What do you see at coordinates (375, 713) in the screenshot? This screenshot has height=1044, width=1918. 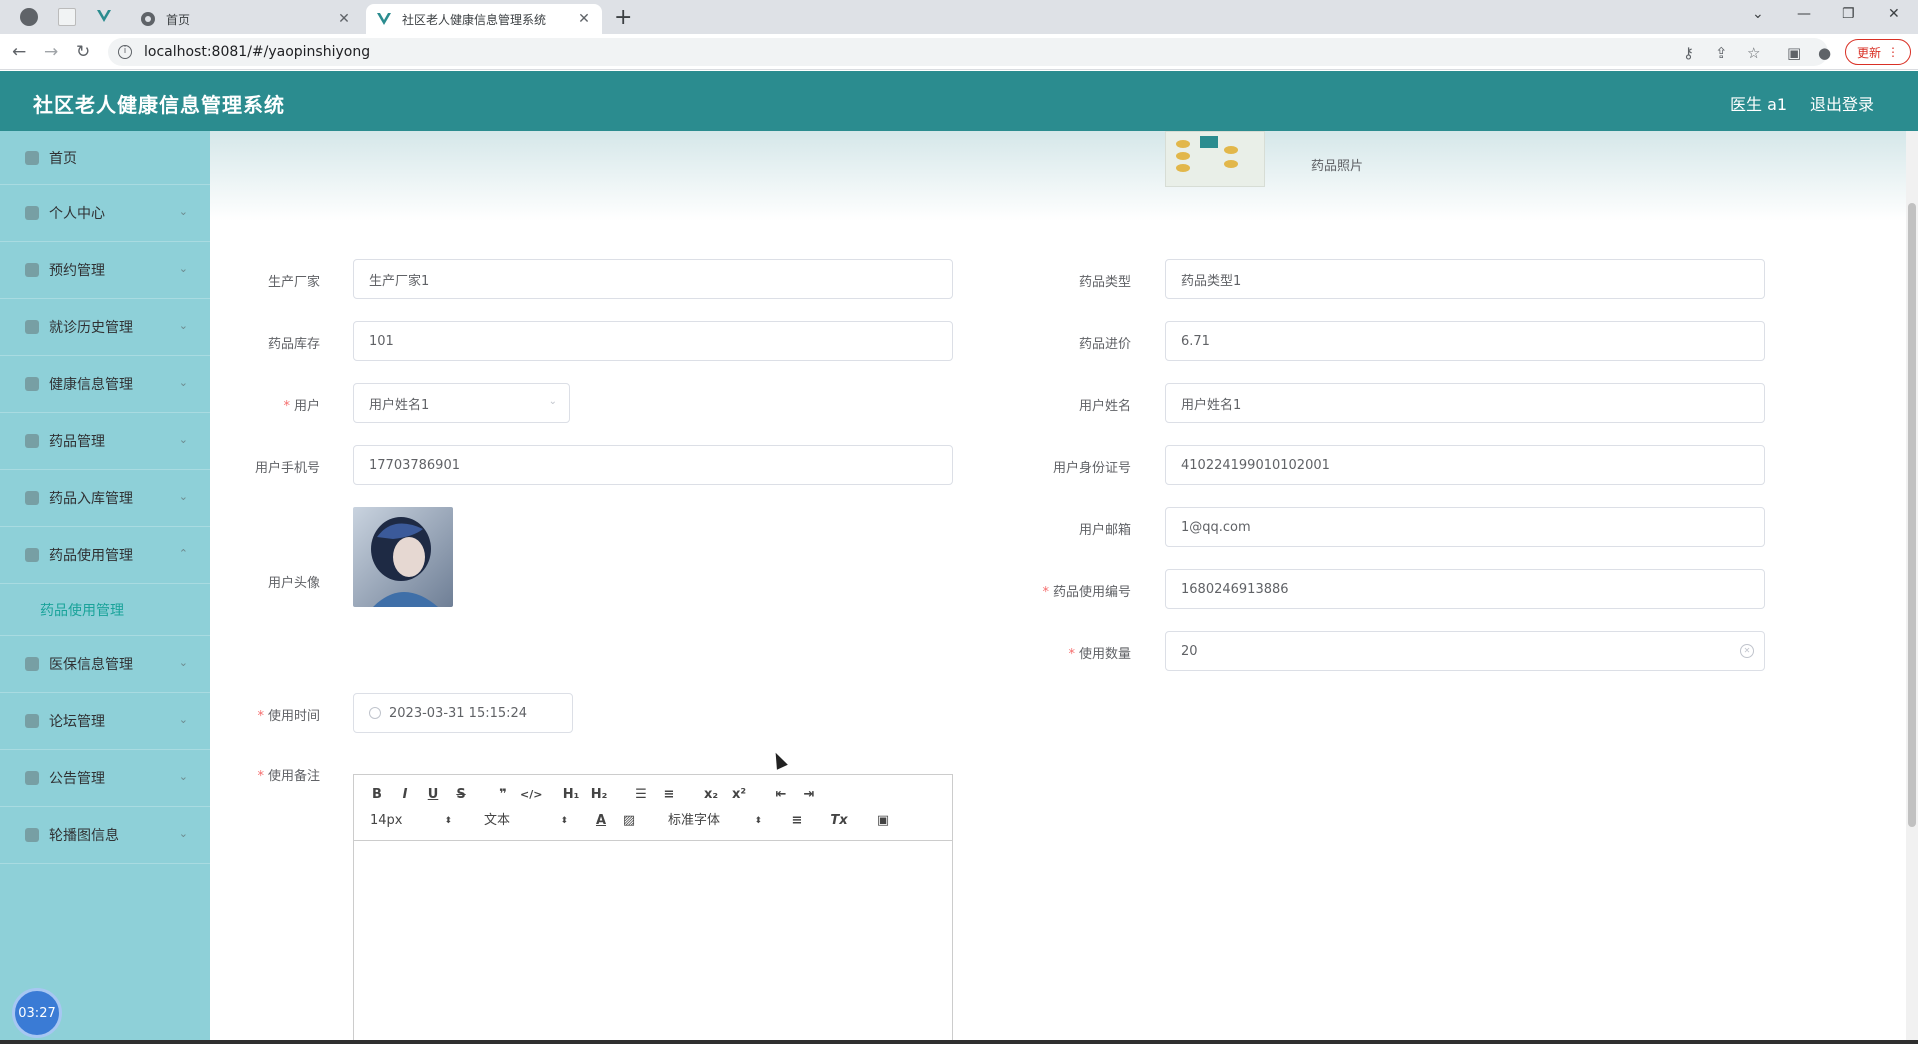 I see `clock-icon` at bounding box center [375, 713].